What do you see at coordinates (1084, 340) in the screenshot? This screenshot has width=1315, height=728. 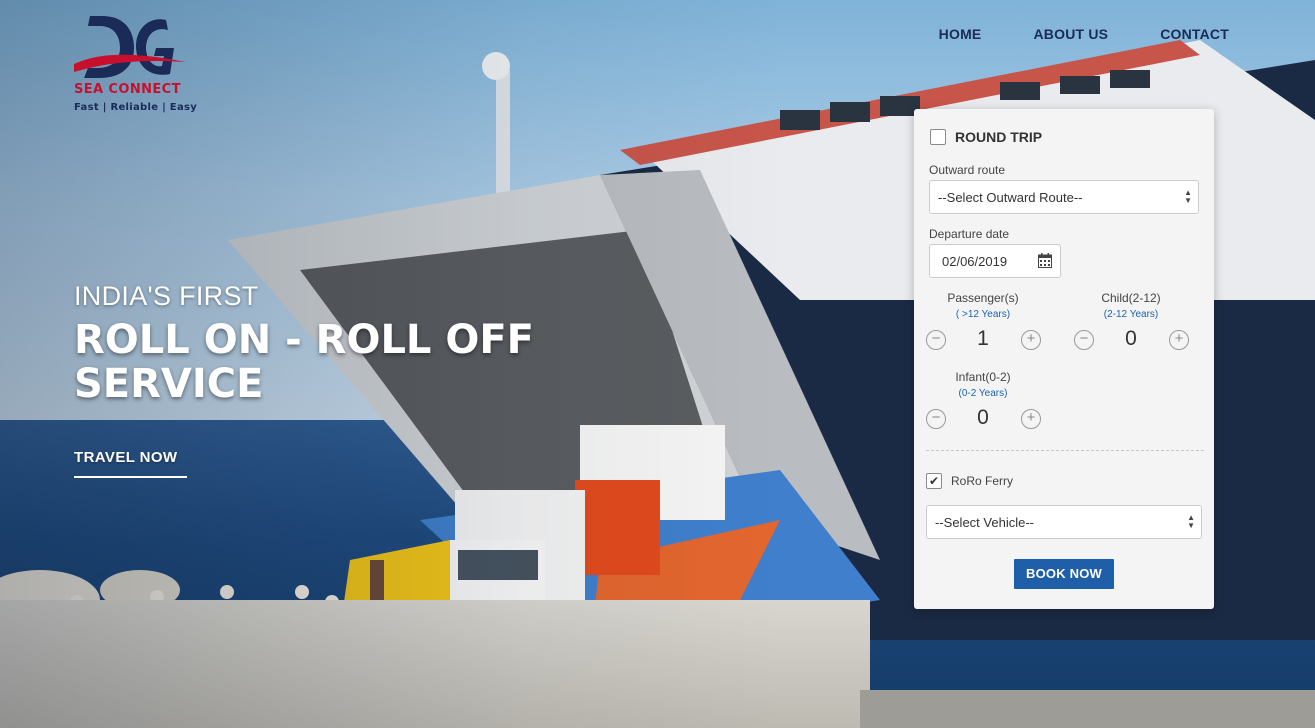 I see `child-decrement-button: −` at bounding box center [1084, 340].